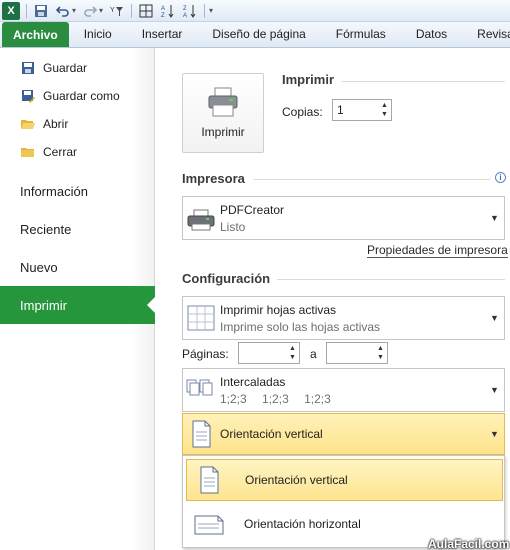  I want to click on undo-dropdown-icon: ▾, so click(74, 10).